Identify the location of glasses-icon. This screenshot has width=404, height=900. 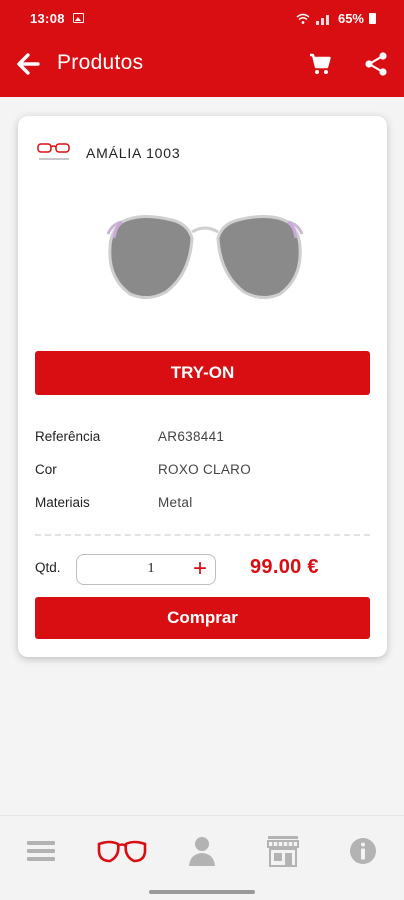
(122, 851).